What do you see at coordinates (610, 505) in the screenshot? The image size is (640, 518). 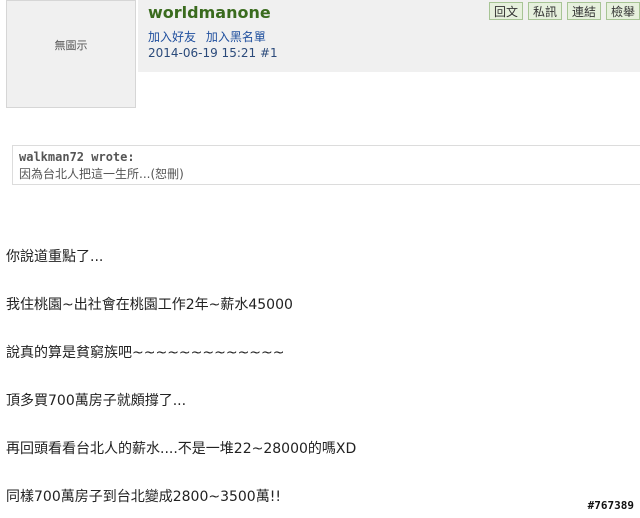 I see `image-watermark: #767389` at bounding box center [610, 505].